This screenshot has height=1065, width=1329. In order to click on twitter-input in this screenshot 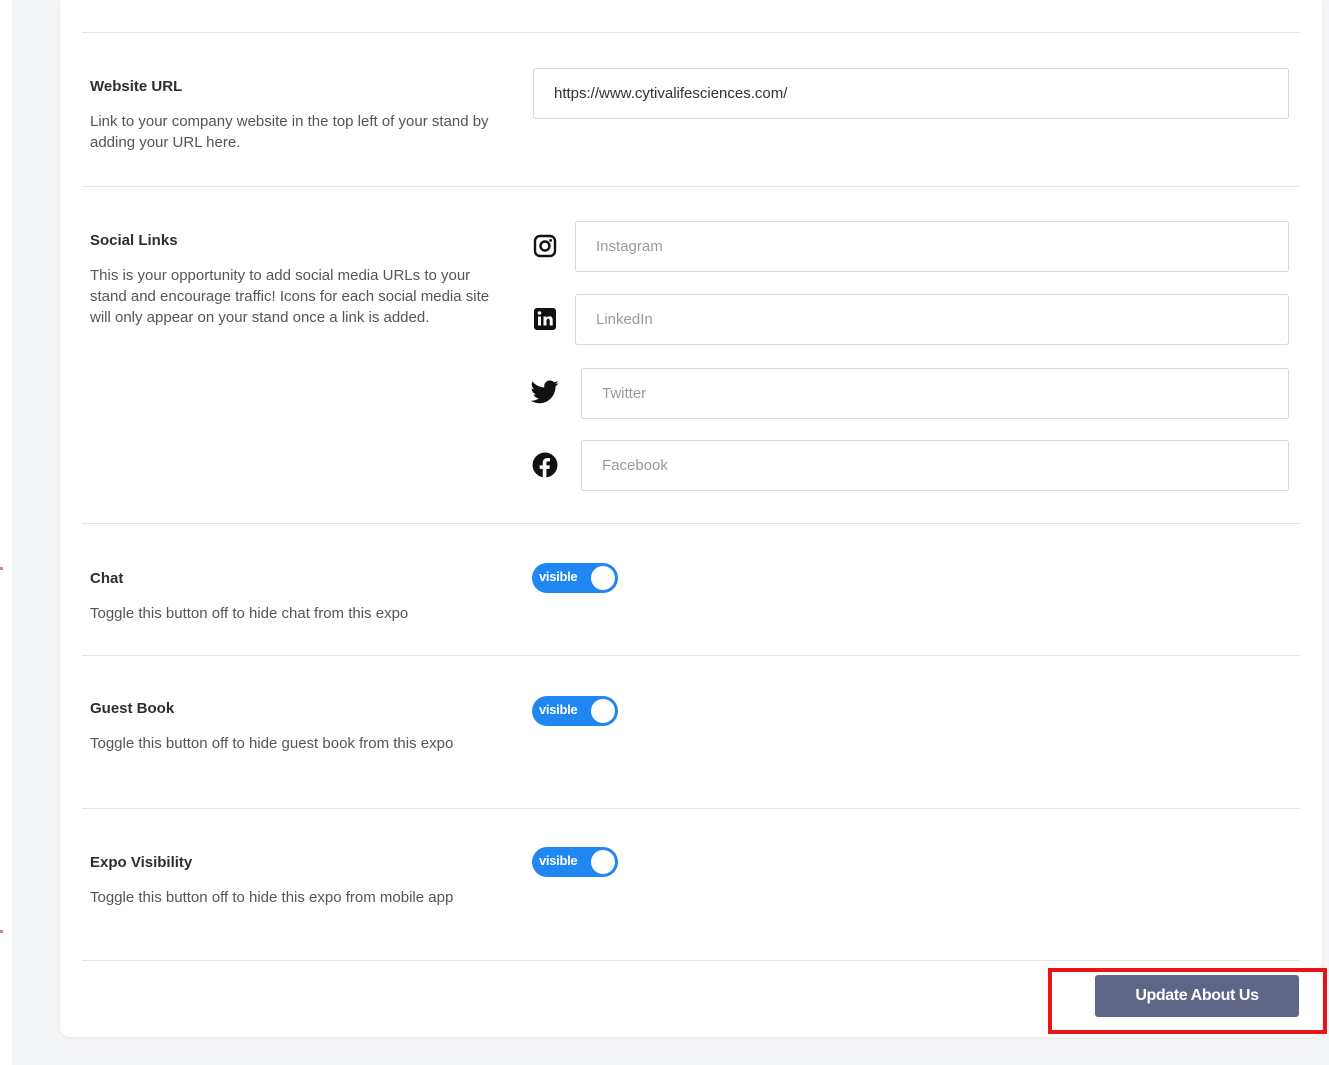, I will do `click(935, 393)`.